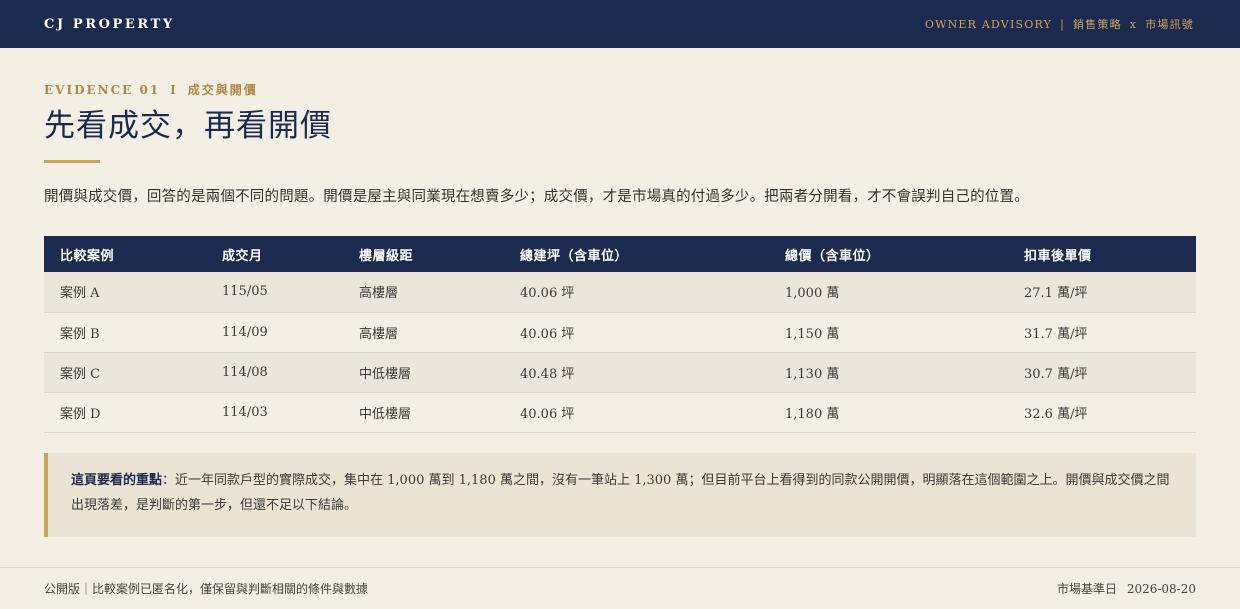  I want to click on callout-label: 這頁要看的重點, so click(117, 480).